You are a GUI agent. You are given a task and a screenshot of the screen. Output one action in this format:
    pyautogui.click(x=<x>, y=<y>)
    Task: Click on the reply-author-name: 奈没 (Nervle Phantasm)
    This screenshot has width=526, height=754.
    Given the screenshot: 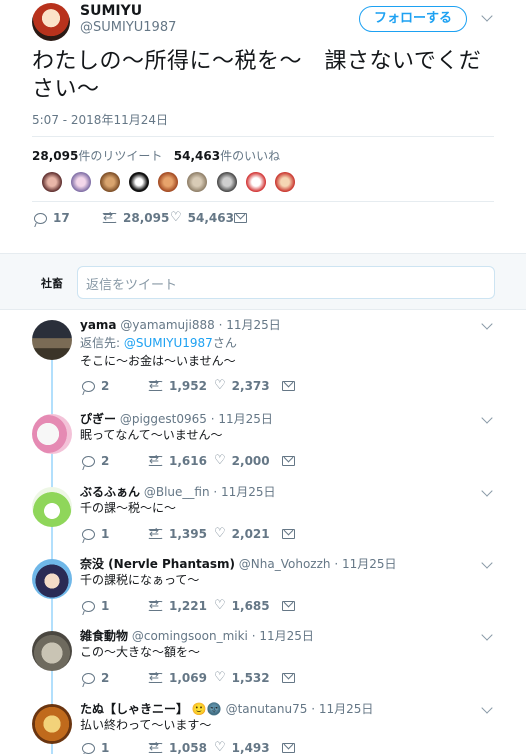 What is the action you would take?
    pyautogui.click(x=157, y=564)
    